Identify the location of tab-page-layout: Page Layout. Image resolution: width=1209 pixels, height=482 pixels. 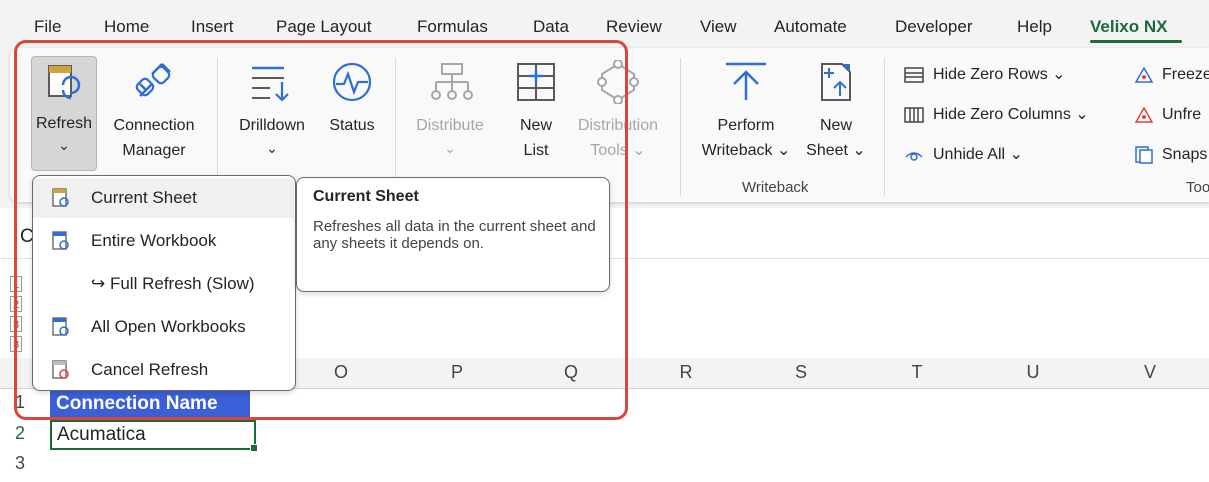
(323, 27).